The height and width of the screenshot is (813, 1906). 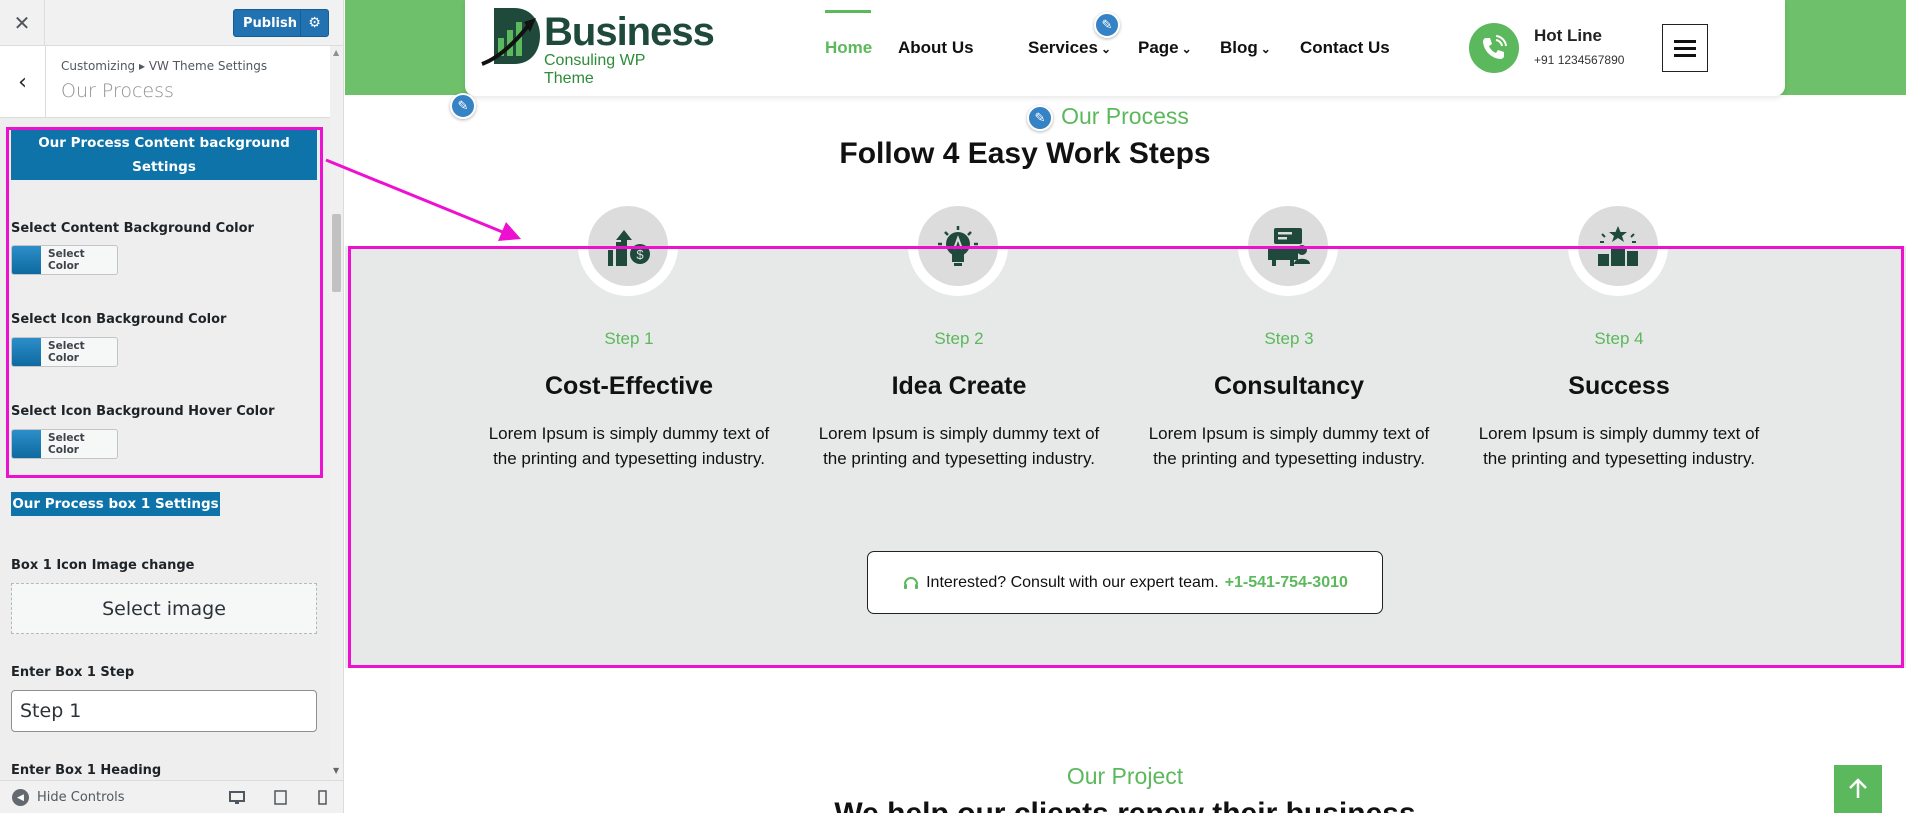 I want to click on arrow-up-icon, so click(x=1858, y=788).